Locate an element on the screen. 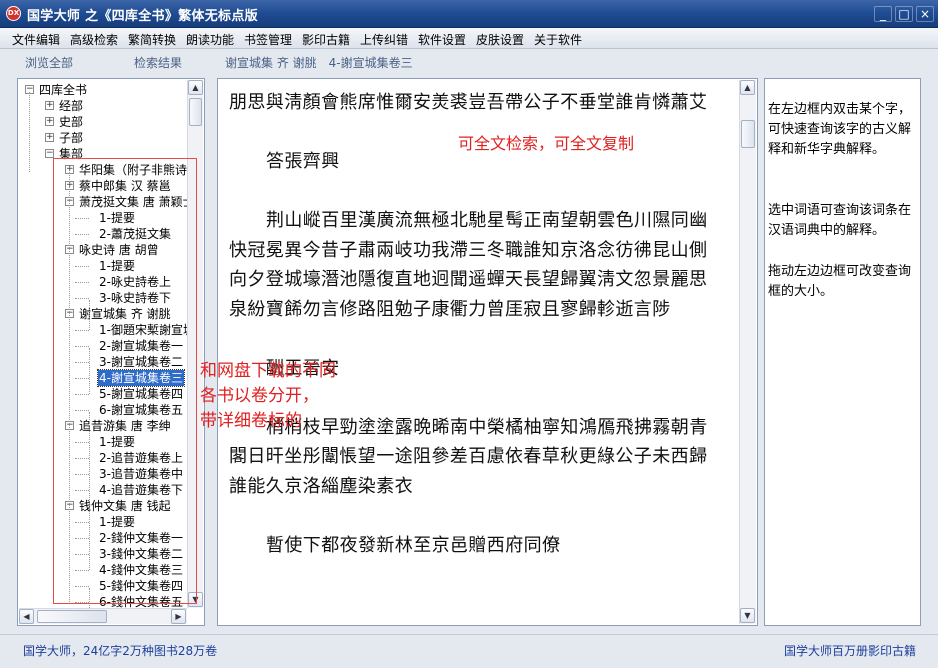 The width and height of the screenshot is (938, 668). menu-bookmarks: 书签管理 is located at coordinates (268, 39).